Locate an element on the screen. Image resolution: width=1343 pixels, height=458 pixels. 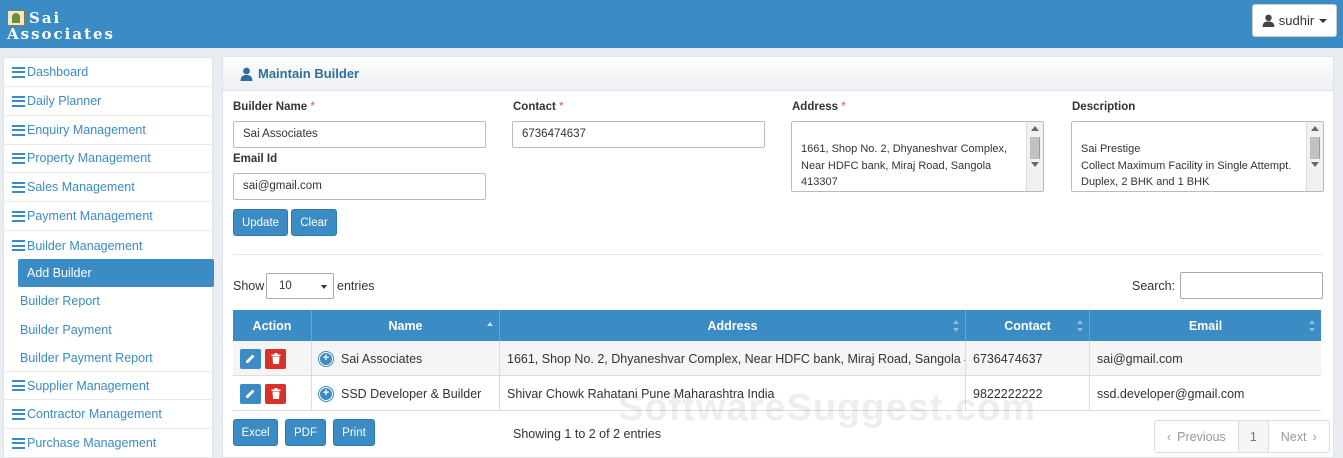
column-header-label: Email is located at coordinates (1205, 325).